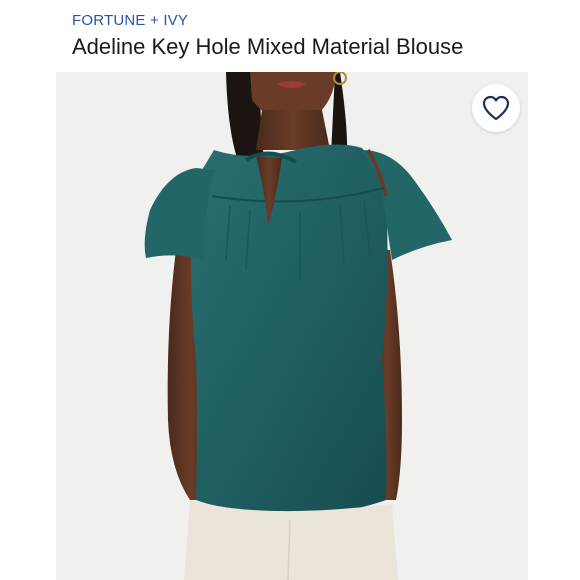 Image resolution: width=580 pixels, height=580 pixels. I want to click on heart-outline-icon, so click(496, 108).